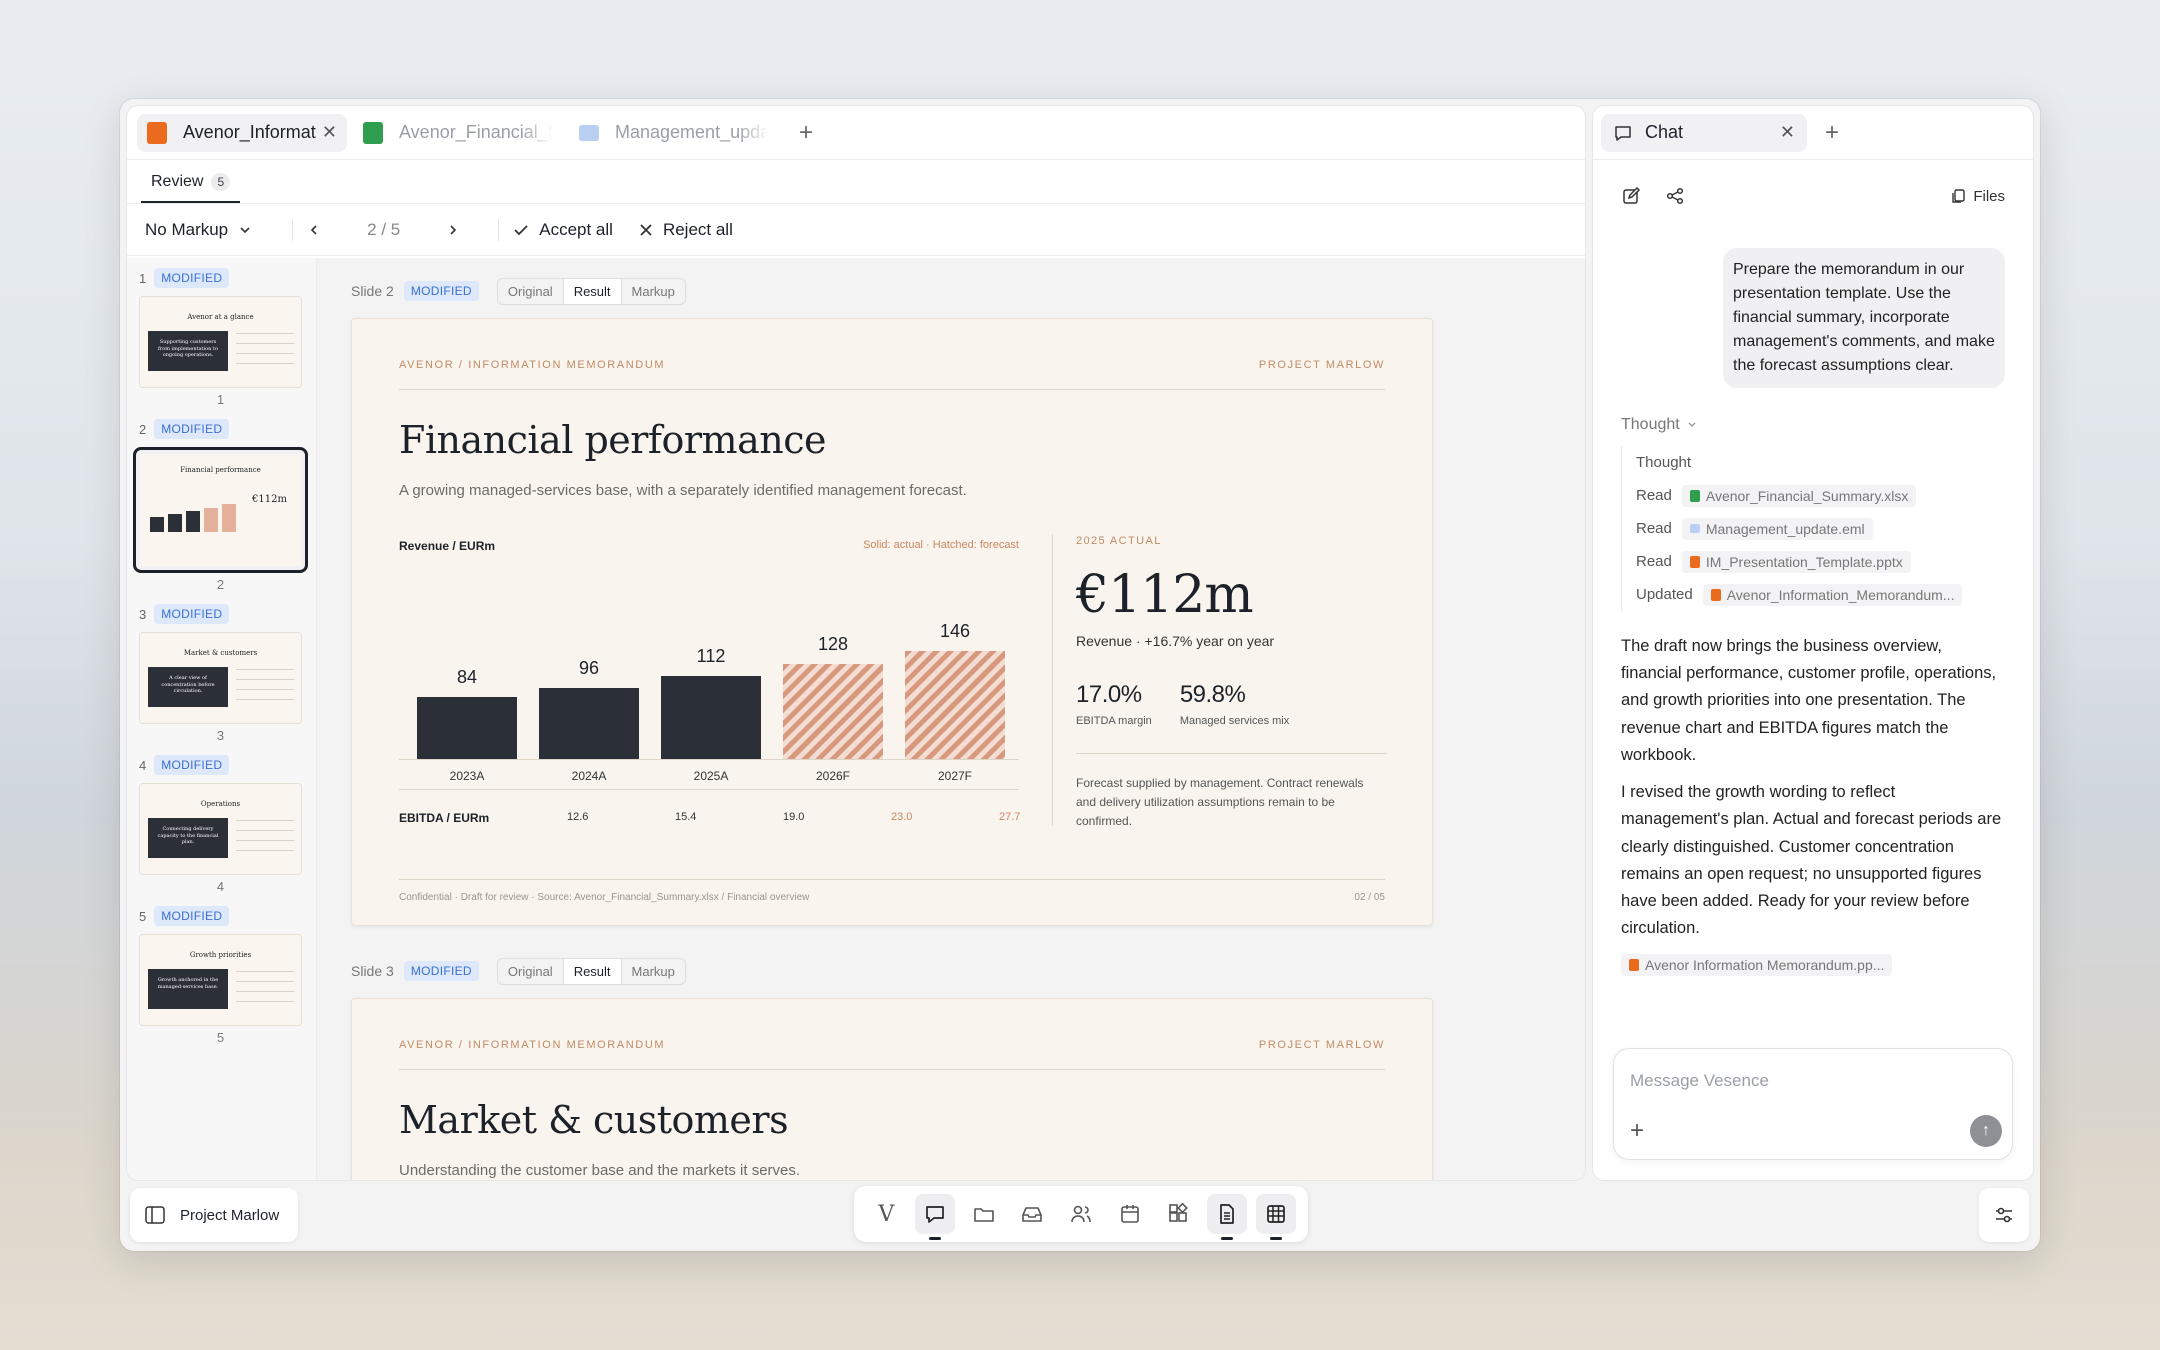  I want to click on accept-all-button: Accept all, so click(563, 230).